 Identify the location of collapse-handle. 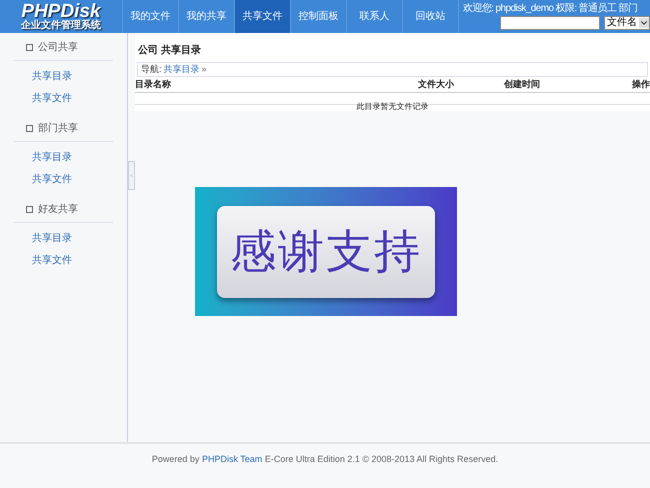
(131, 175).